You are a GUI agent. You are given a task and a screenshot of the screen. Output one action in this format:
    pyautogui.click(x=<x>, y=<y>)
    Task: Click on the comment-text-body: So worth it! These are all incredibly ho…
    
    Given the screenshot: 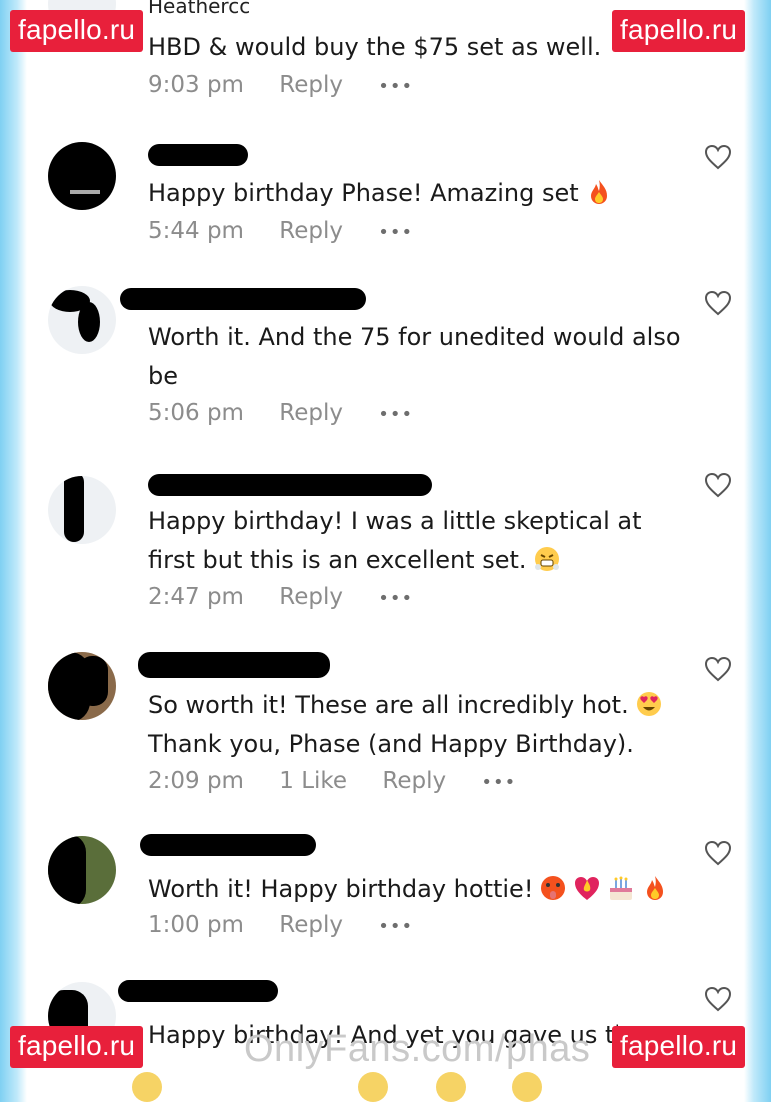 What is the action you would take?
    pyautogui.click(x=388, y=705)
    